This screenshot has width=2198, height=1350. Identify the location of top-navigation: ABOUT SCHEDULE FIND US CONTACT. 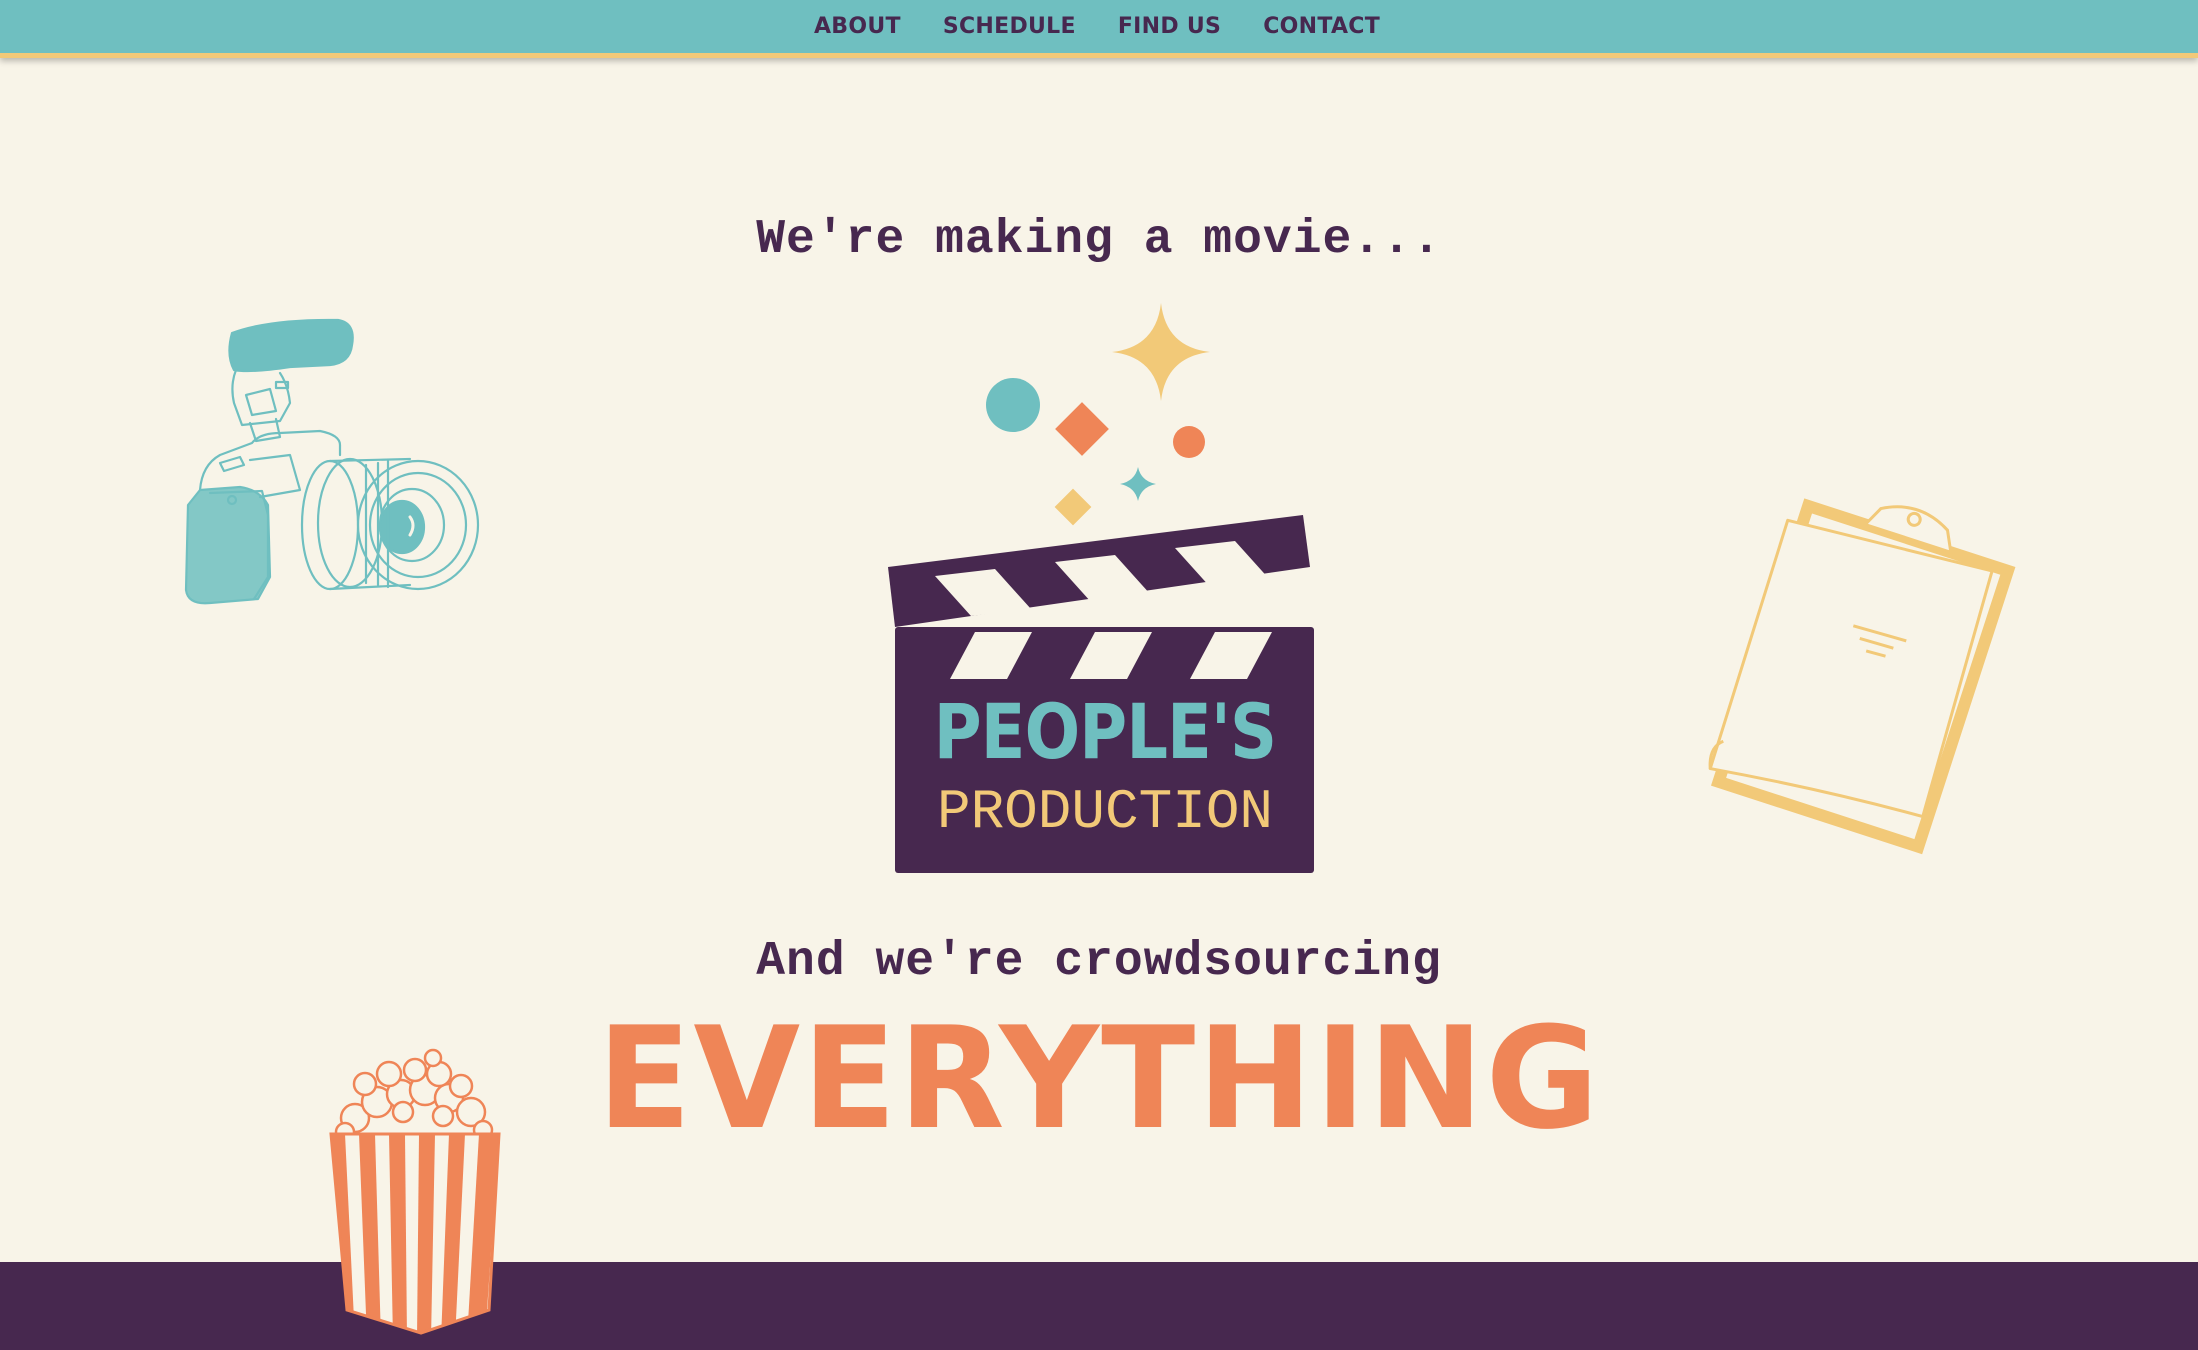
(1099, 29).